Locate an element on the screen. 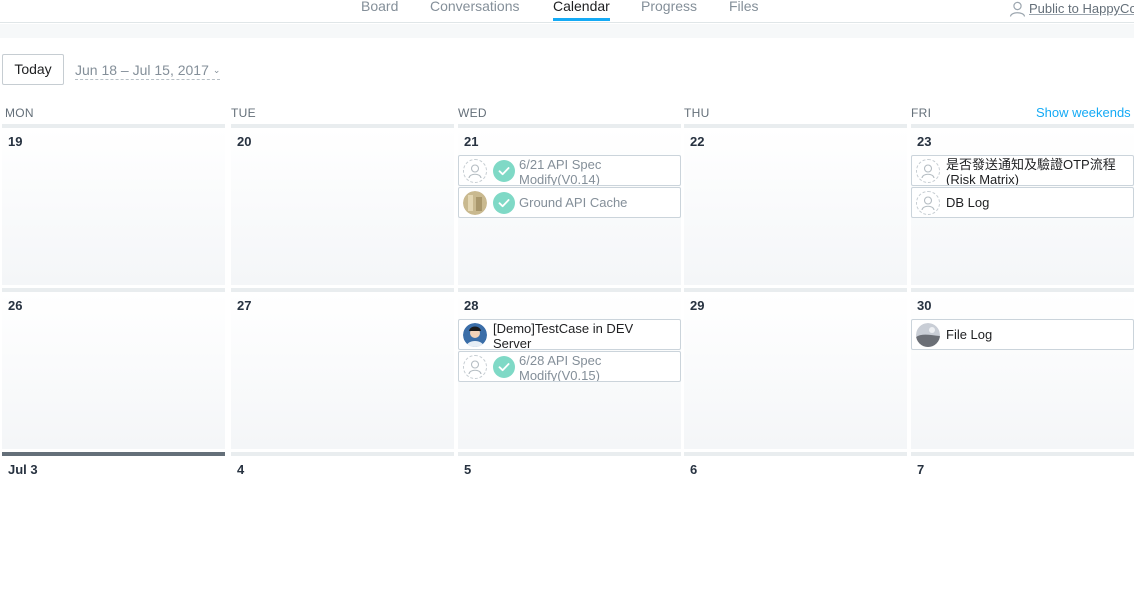  task-card: File Log is located at coordinates (1022, 334).